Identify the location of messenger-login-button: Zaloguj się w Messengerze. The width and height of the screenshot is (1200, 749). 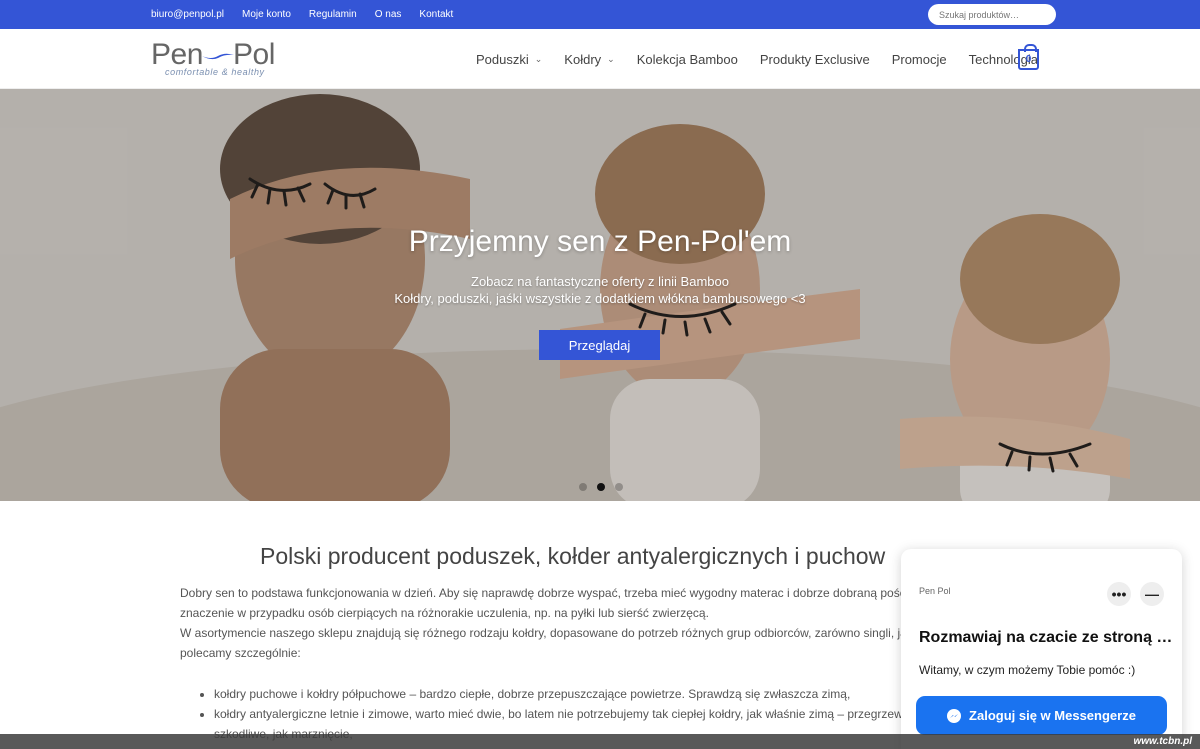
(1041, 715).